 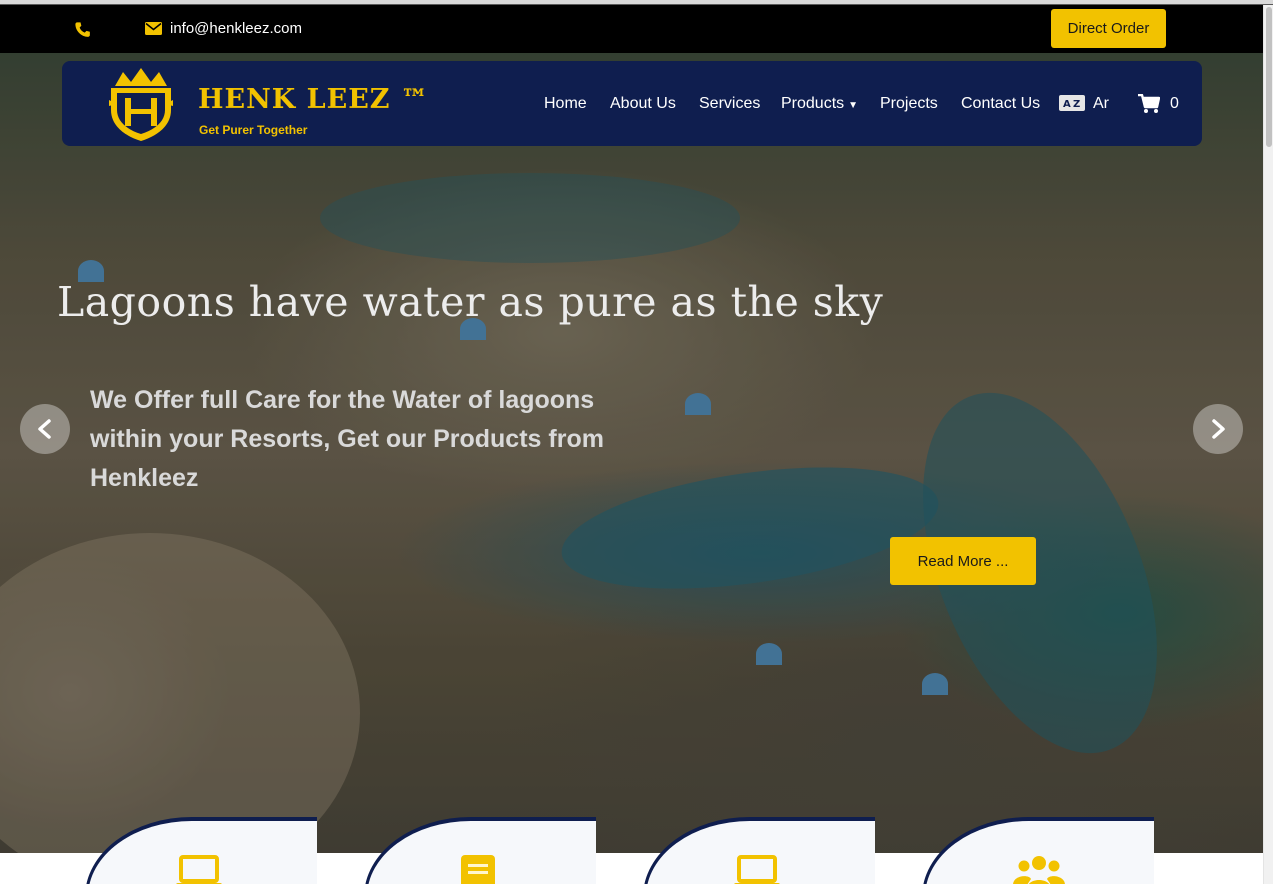 I want to click on chevron-right-icon, so click(x=1218, y=429).